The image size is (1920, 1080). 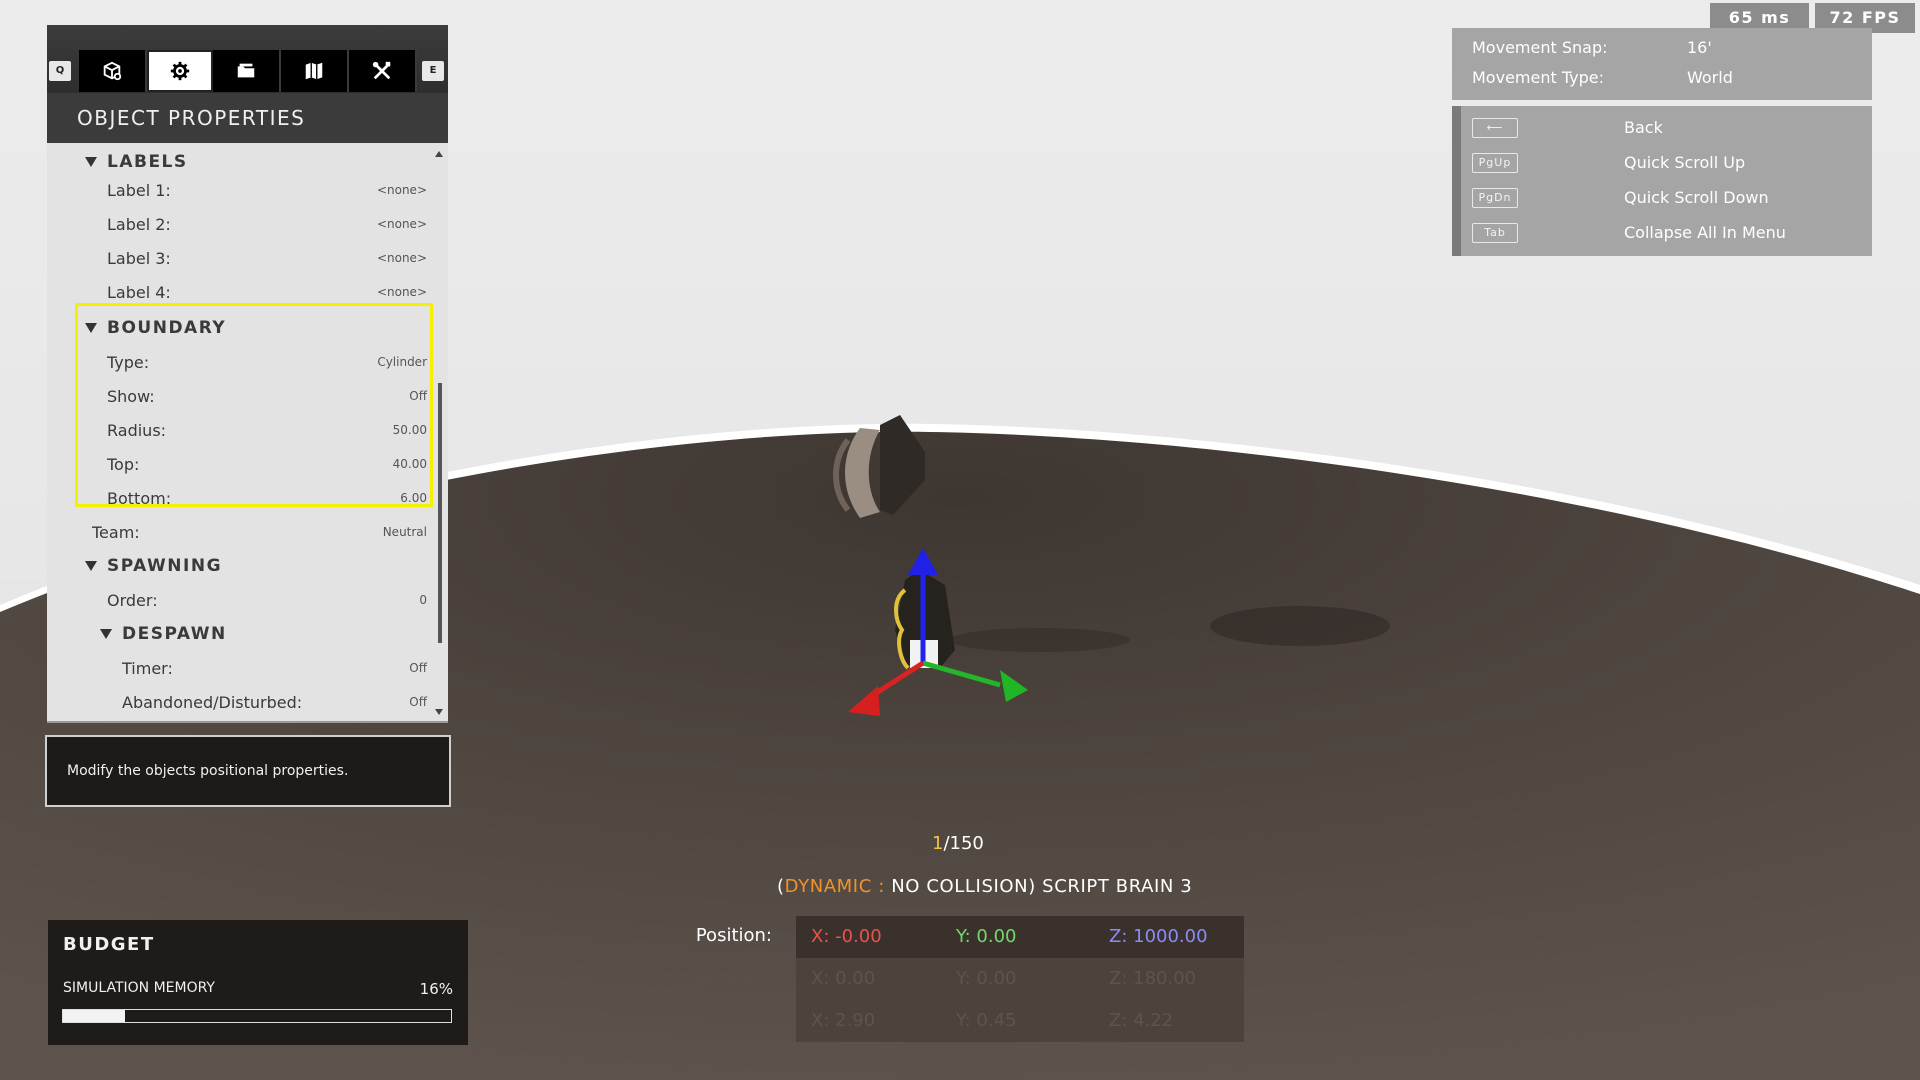 What do you see at coordinates (439, 712) in the screenshot?
I see `scroll-down-arrow-icon` at bounding box center [439, 712].